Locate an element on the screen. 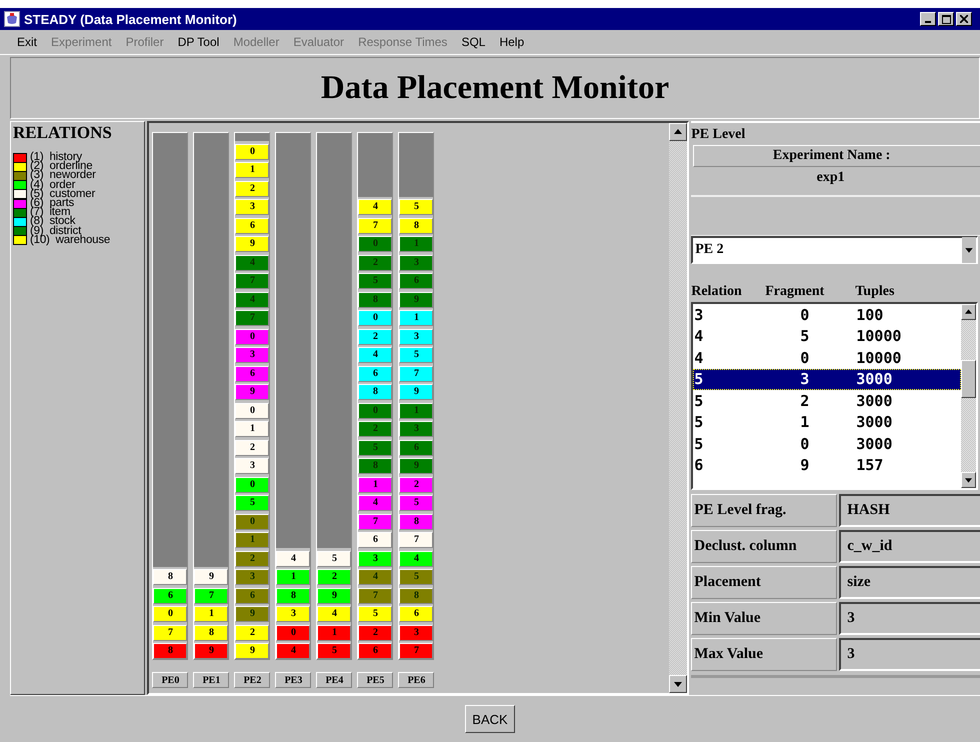 This screenshot has width=980, height=742. list-row: 4 5 10000 is located at coordinates (827, 336).